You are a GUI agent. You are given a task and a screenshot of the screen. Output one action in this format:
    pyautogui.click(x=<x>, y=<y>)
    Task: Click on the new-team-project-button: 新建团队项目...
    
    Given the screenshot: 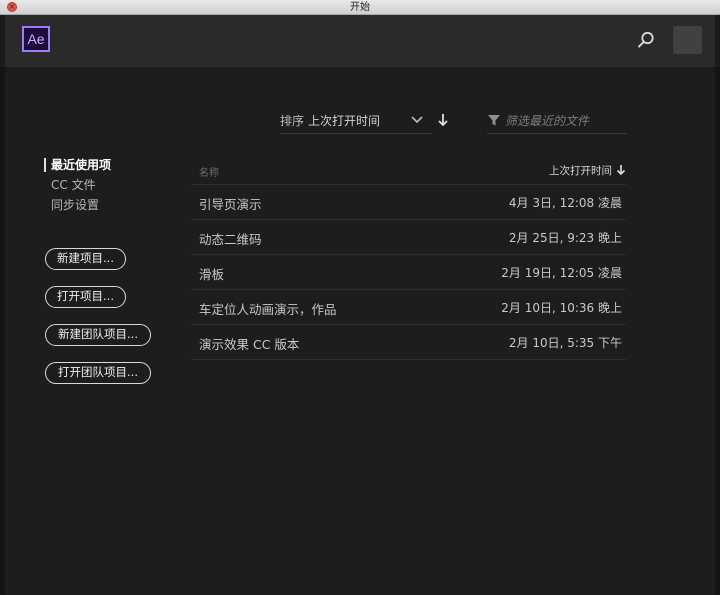 What is the action you would take?
    pyautogui.click(x=98, y=335)
    